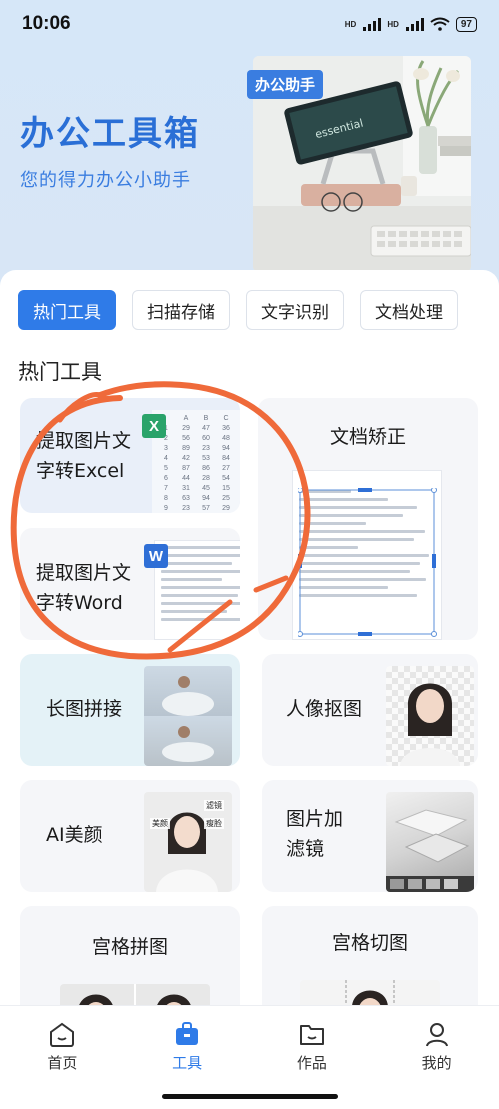 The width and height of the screenshot is (499, 1109). I want to click on tab-scan-storage: 扫描存储, so click(181, 310).